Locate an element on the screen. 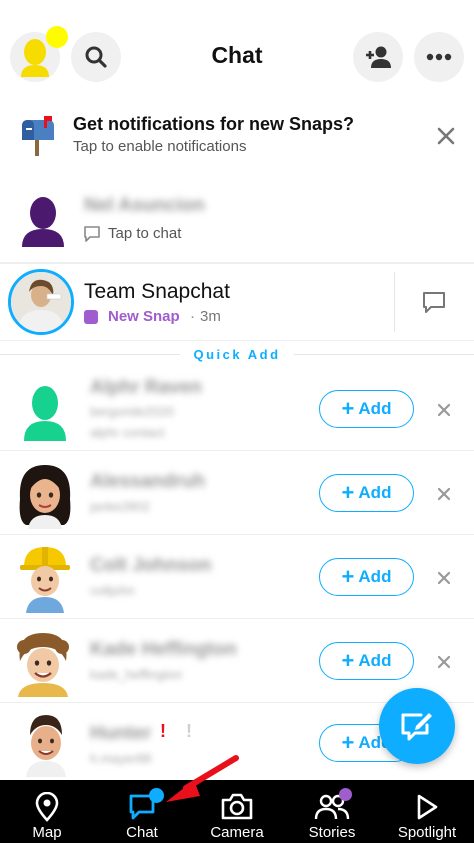  nav-item-map: Map is located at coordinates (47, 811).